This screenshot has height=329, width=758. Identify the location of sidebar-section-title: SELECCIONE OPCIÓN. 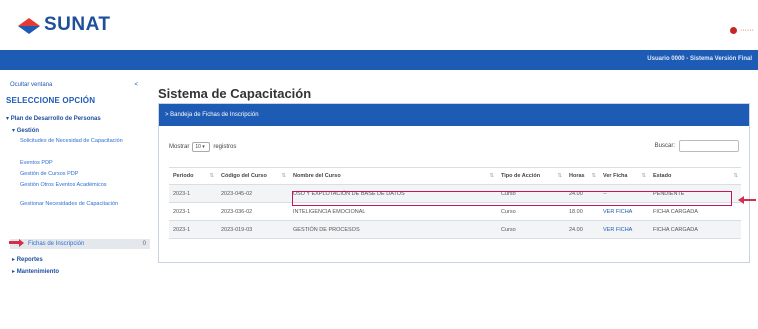
(51, 100).